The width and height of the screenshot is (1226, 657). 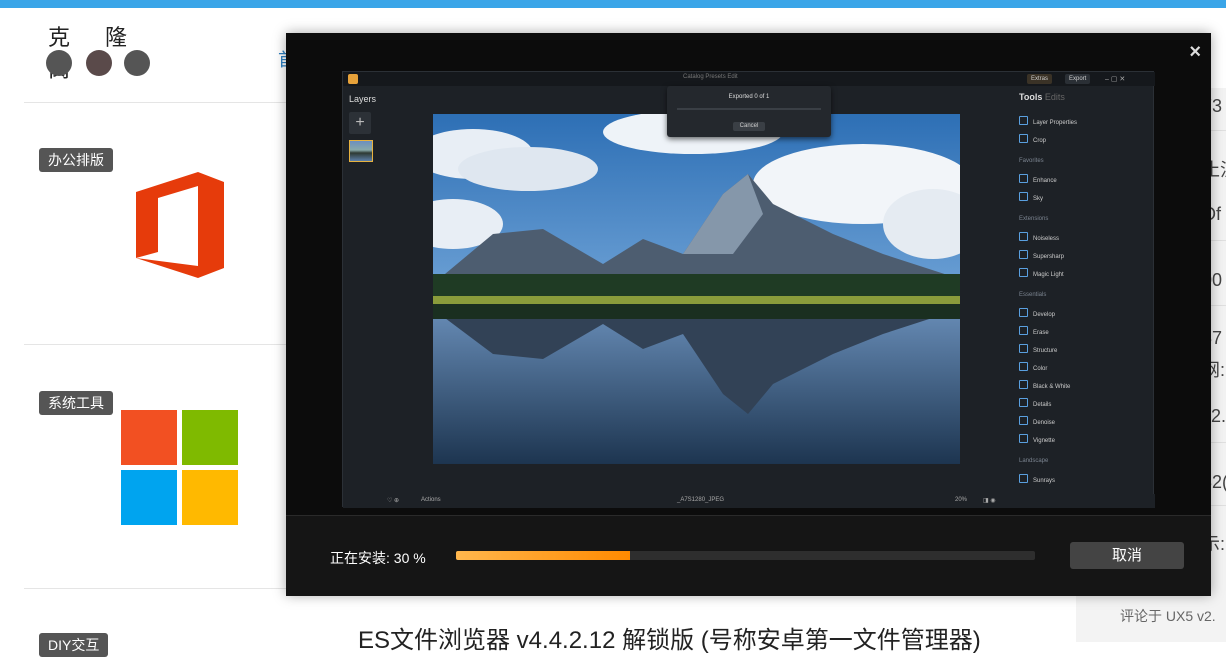 I want to click on tool-label: Crop, so click(x=1040, y=141).